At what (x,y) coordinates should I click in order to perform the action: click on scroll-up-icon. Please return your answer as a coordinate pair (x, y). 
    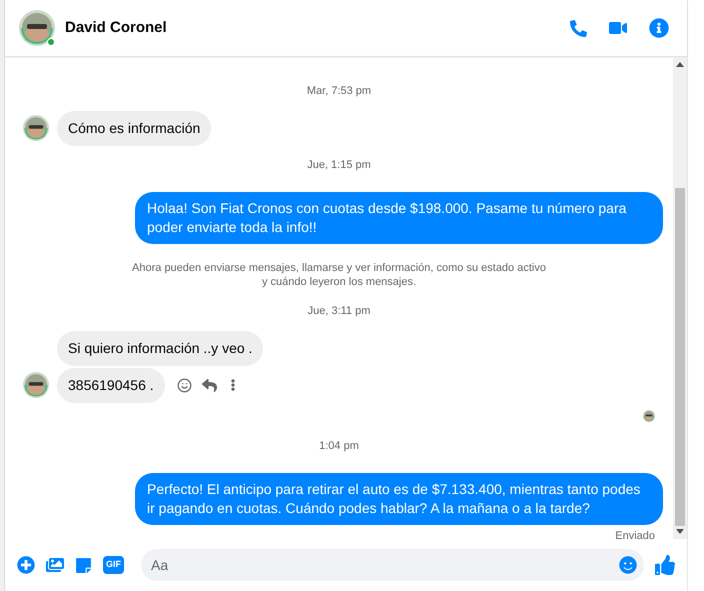
    Looking at the image, I should click on (680, 64).